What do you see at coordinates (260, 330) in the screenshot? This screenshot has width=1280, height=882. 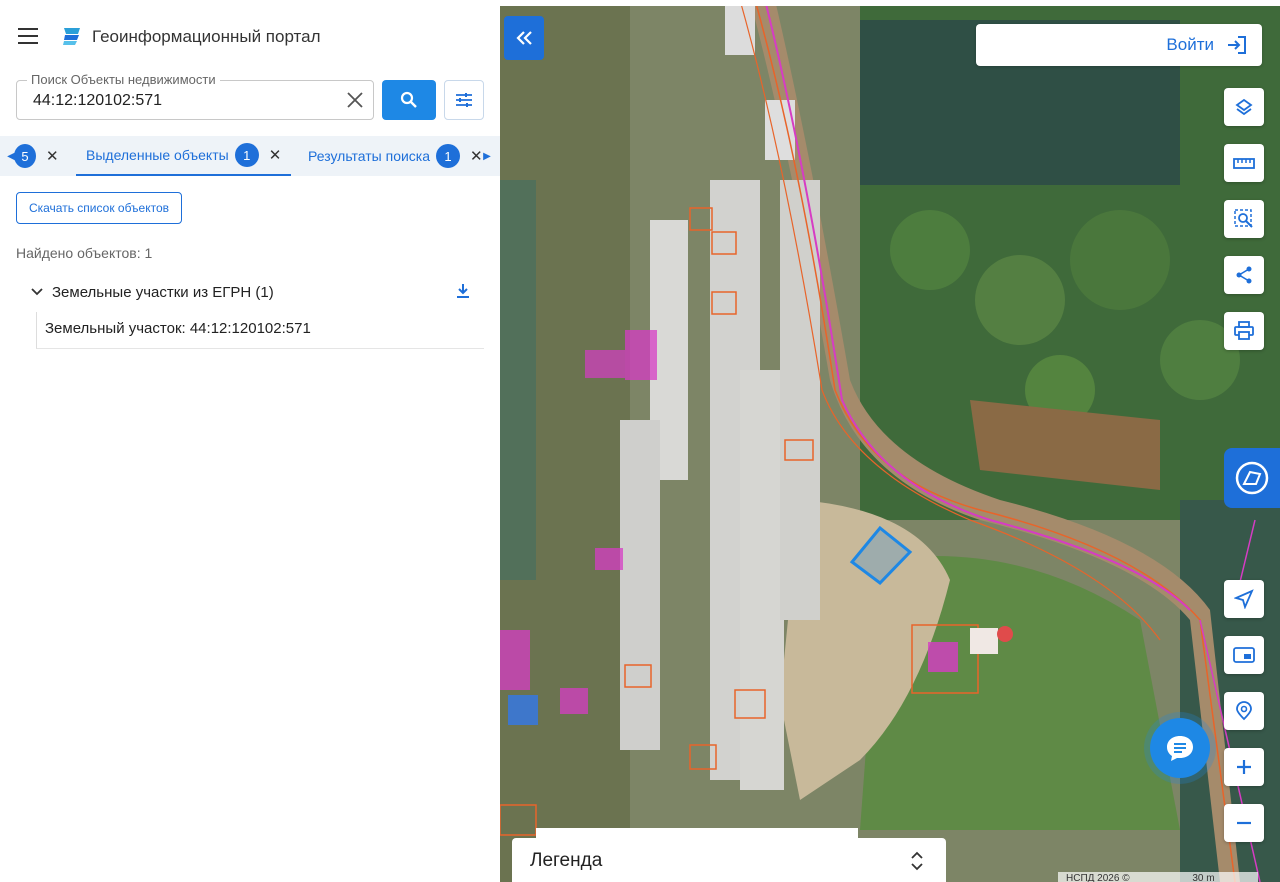 I see `result-item: Земельный участок: 44:12:120102:571` at bounding box center [260, 330].